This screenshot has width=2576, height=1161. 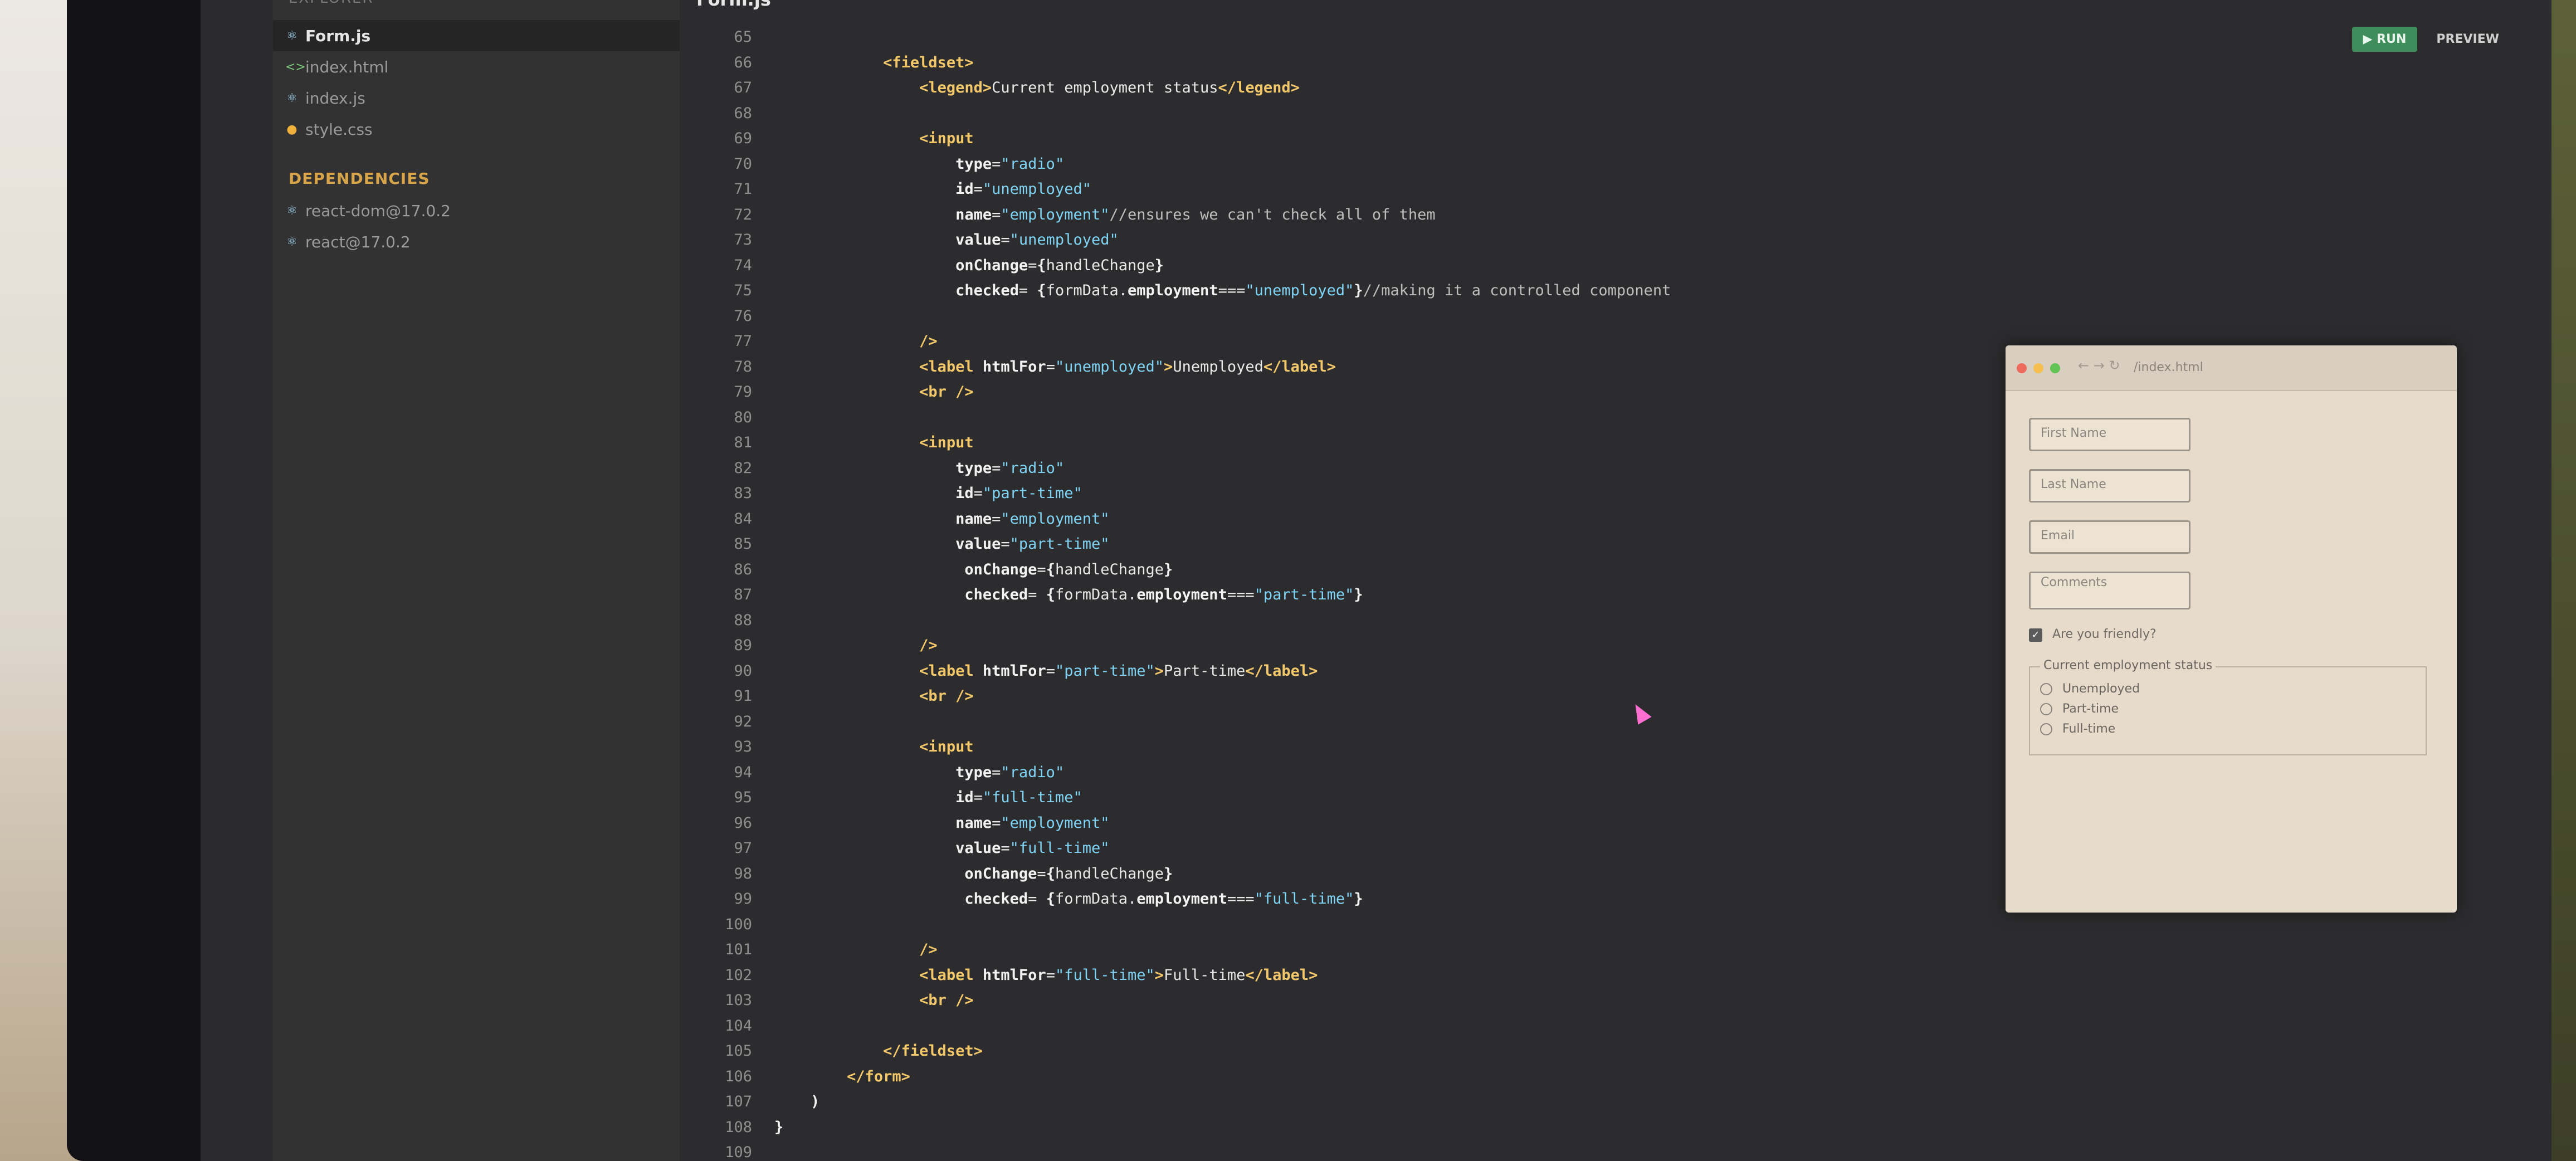 I want to click on comments-textarea: Comments, so click(x=2109, y=590).